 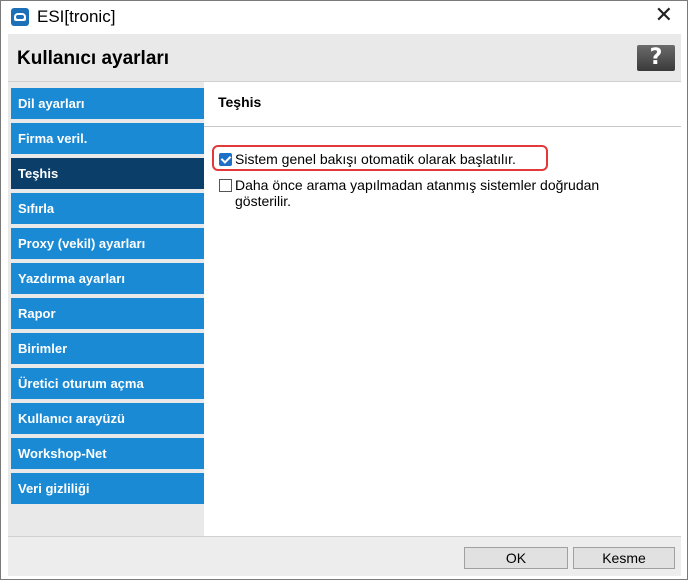 What do you see at coordinates (110, 453) in the screenshot?
I see `sidebar-item-workshop-net: Workshop-Net` at bounding box center [110, 453].